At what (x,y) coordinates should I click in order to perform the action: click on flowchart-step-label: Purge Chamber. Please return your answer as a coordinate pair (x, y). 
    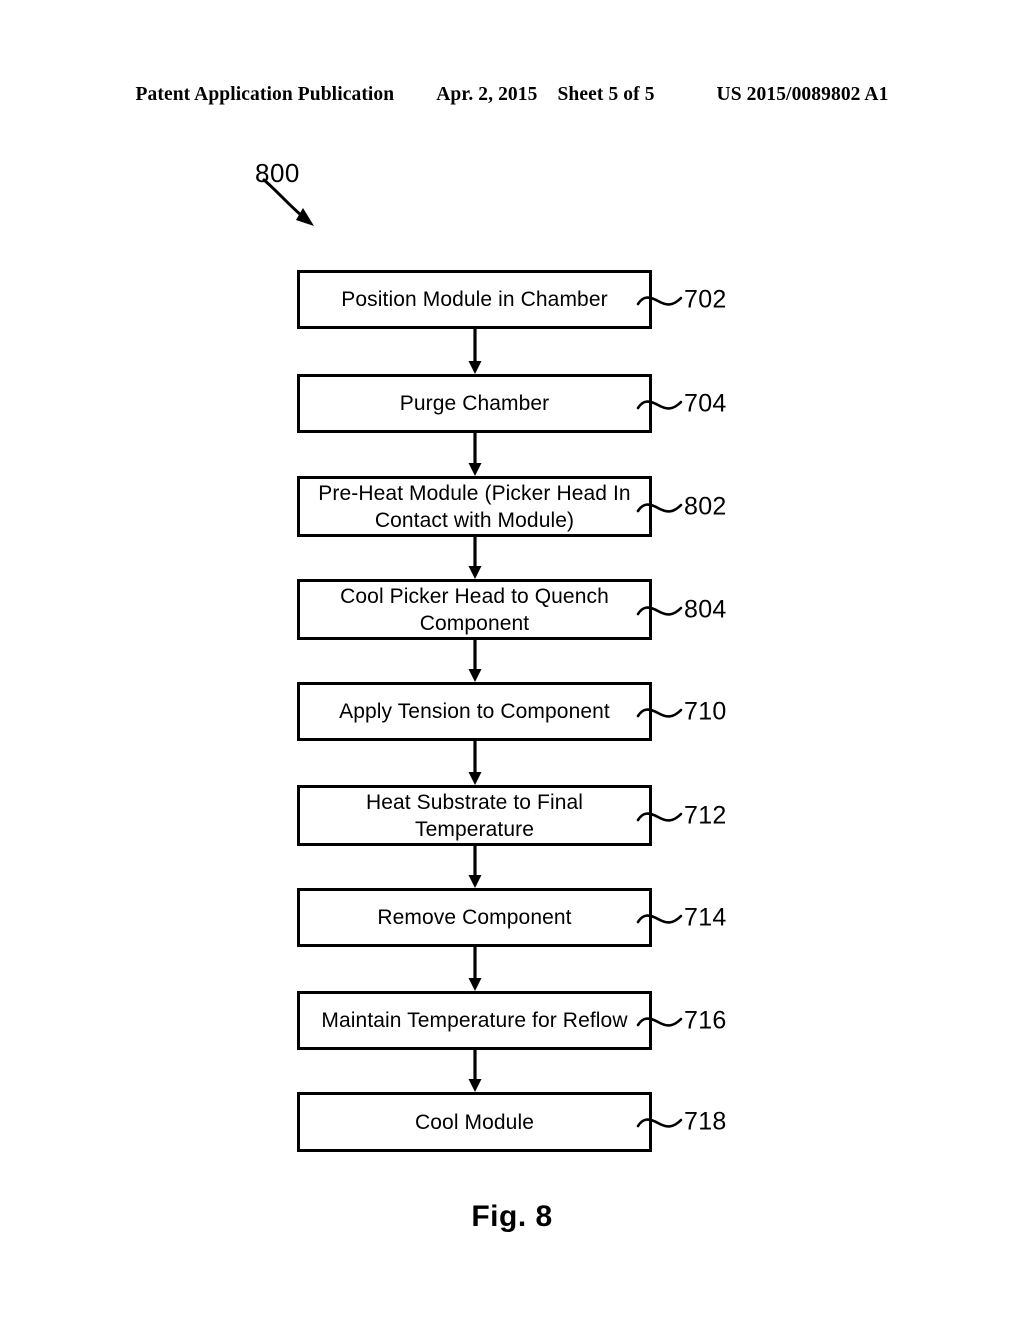
    Looking at the image, I should click on (474, 403).